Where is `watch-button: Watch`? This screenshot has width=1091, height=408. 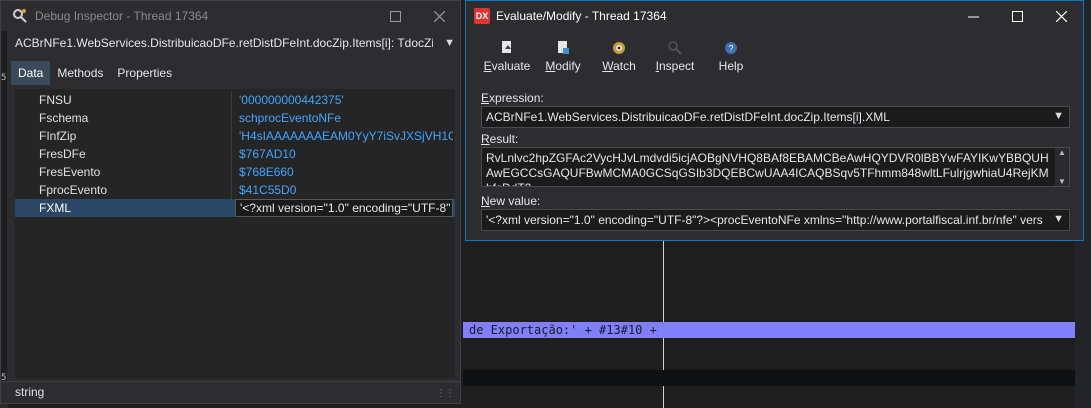 watch-button: Watch is located at coordinates (619, 59).